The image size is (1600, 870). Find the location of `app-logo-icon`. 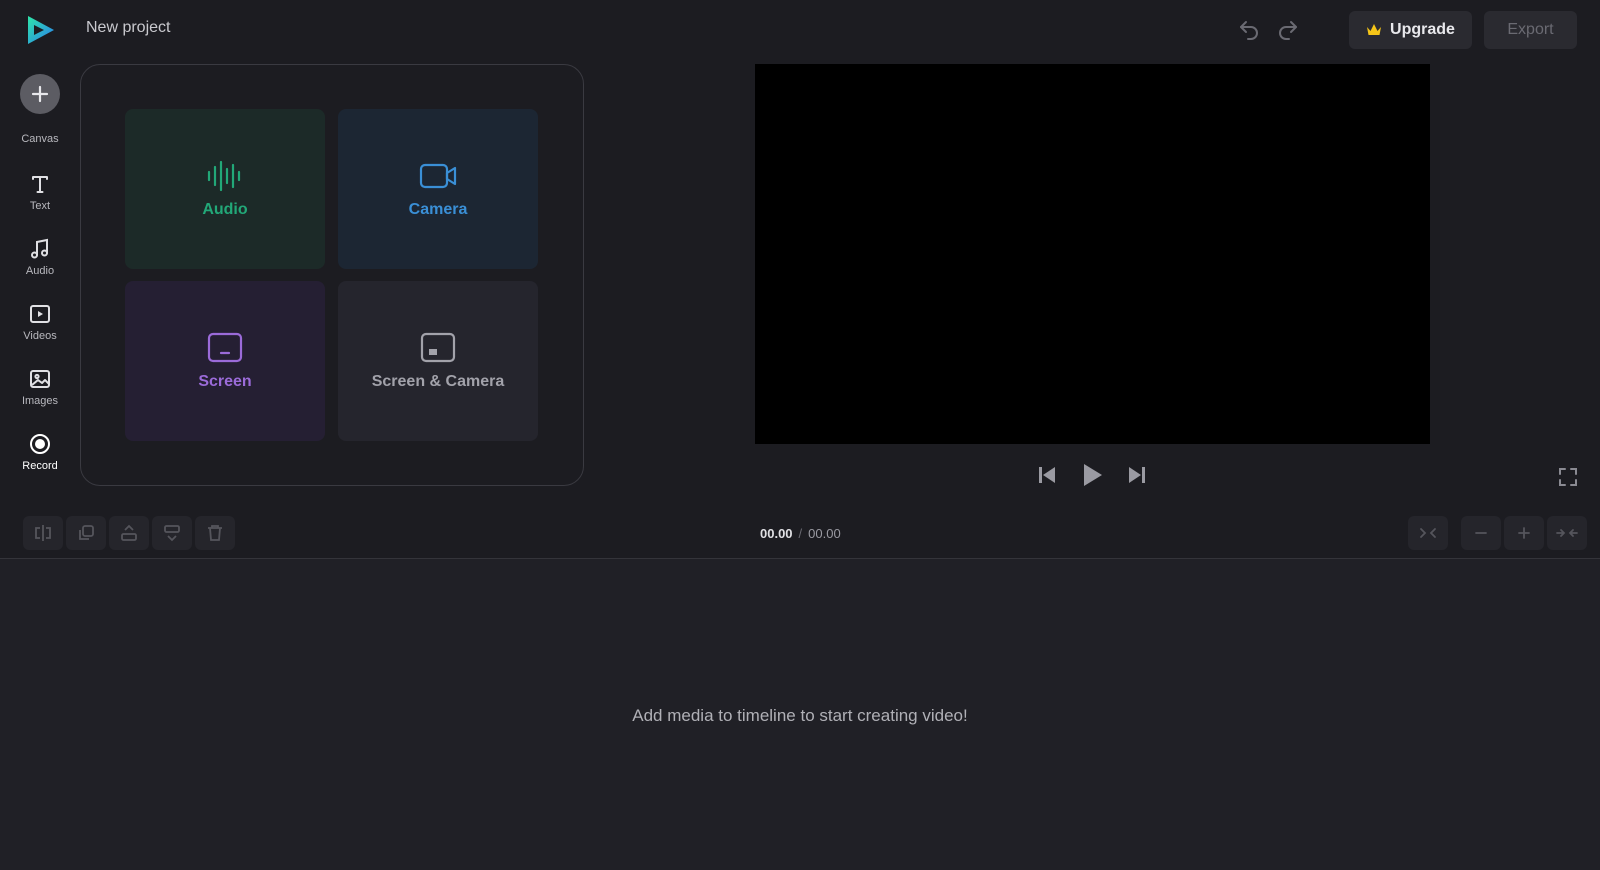

app-logo-icon is located at coordinates (41, 30).